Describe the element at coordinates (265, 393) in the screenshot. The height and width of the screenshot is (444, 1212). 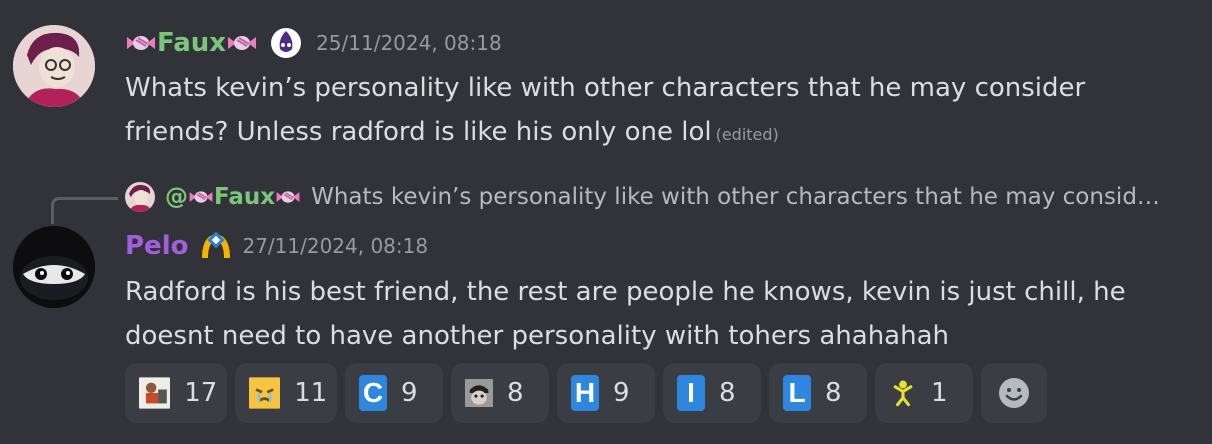
I see `cry-emoji-icon` at that location.